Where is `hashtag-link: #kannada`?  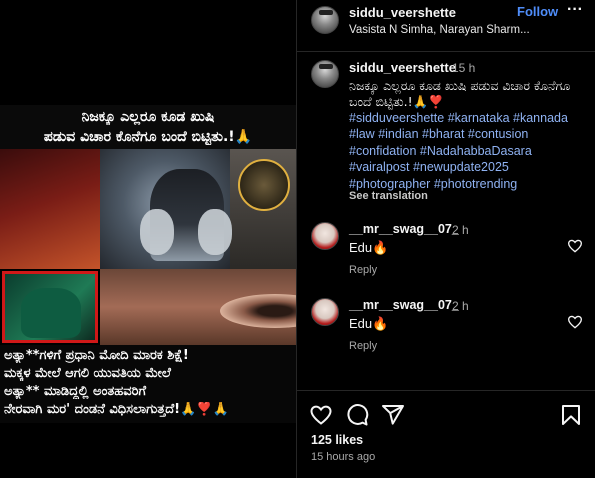 hashtag-link: #kannada is located at coordinates (540, 118).